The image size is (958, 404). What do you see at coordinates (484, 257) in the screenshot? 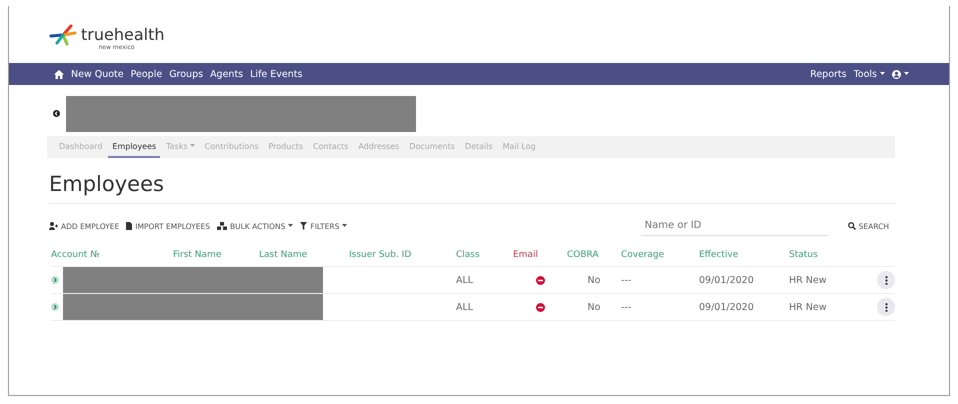
I see `column-header: Class` at bounding box center [484, 257].